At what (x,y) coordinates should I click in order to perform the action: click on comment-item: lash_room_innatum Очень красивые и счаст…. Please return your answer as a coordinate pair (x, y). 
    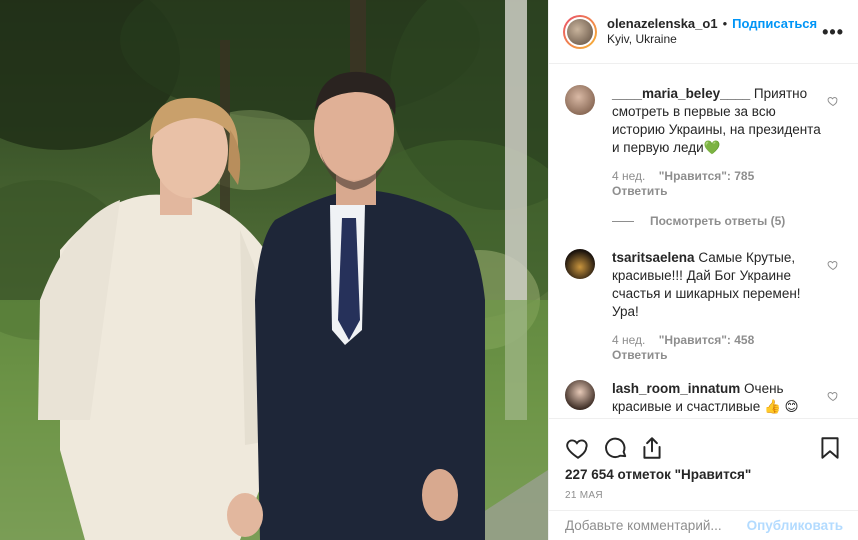
    Looking at the image, I should click on (704, 397).